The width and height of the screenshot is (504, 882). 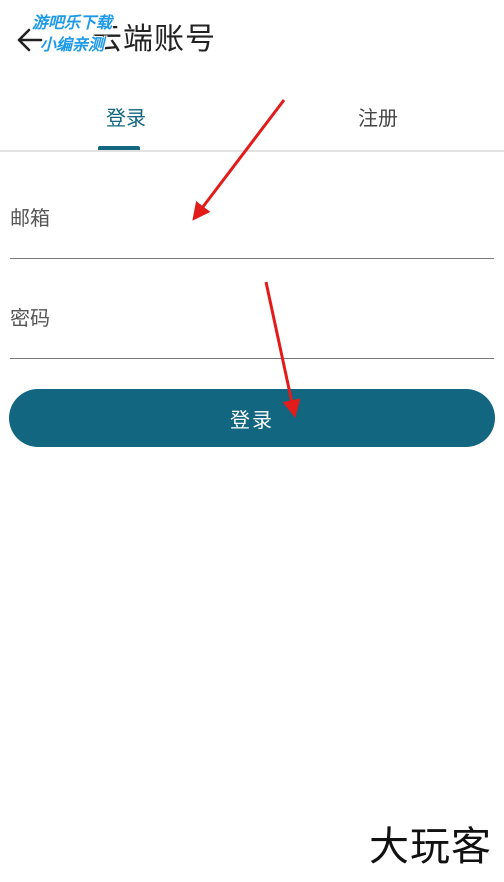 What do you see at coordinates (252, 218) in the screenshot?
I see `email-input` at bounding box center [252, 218].